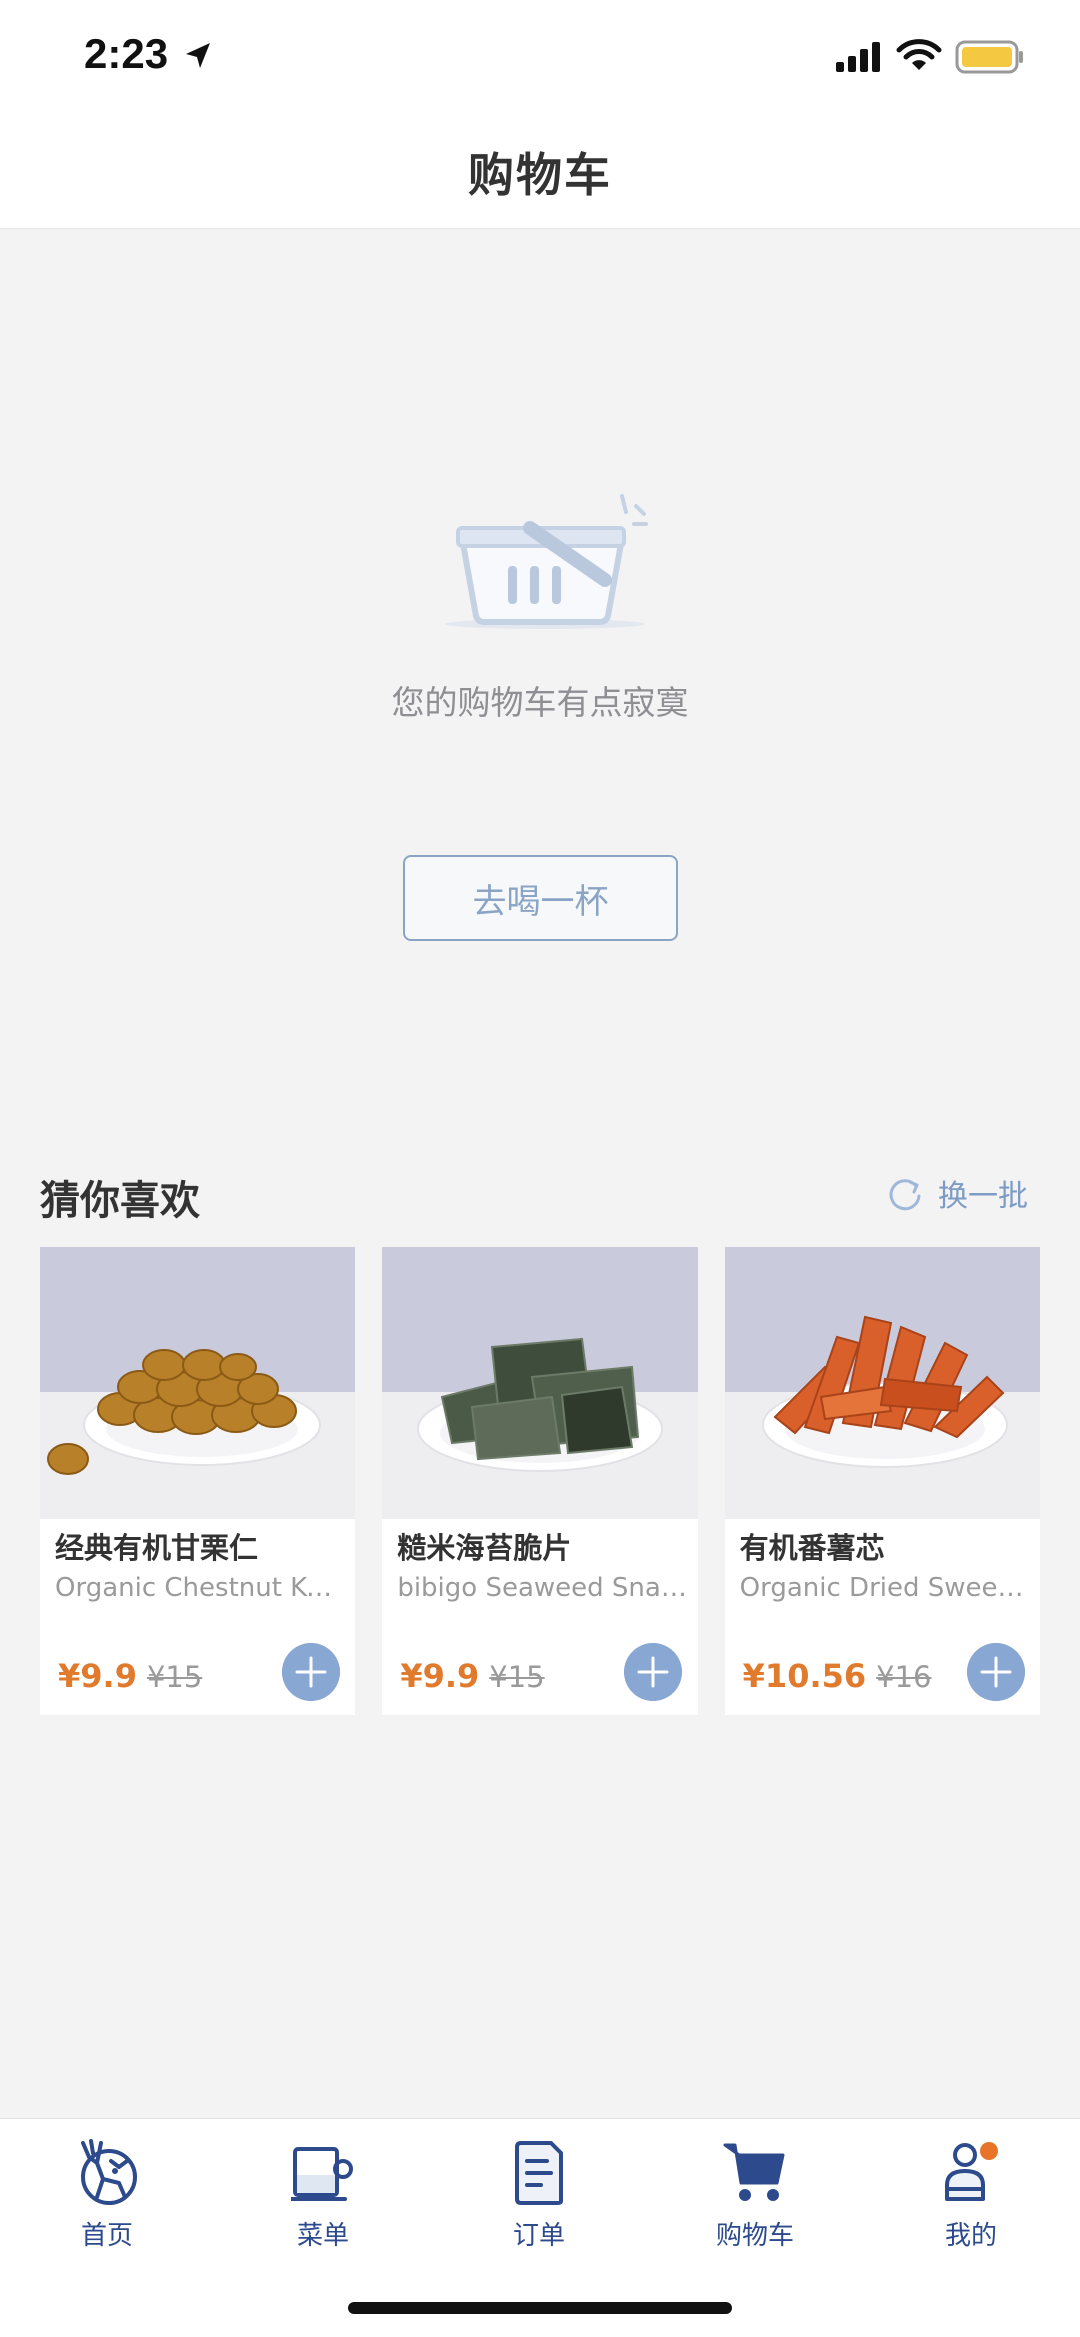  What do you see at coordinates (539, 2173) in the screenshot?
I see `order-document-icon` at bounding box center [539, 2173].